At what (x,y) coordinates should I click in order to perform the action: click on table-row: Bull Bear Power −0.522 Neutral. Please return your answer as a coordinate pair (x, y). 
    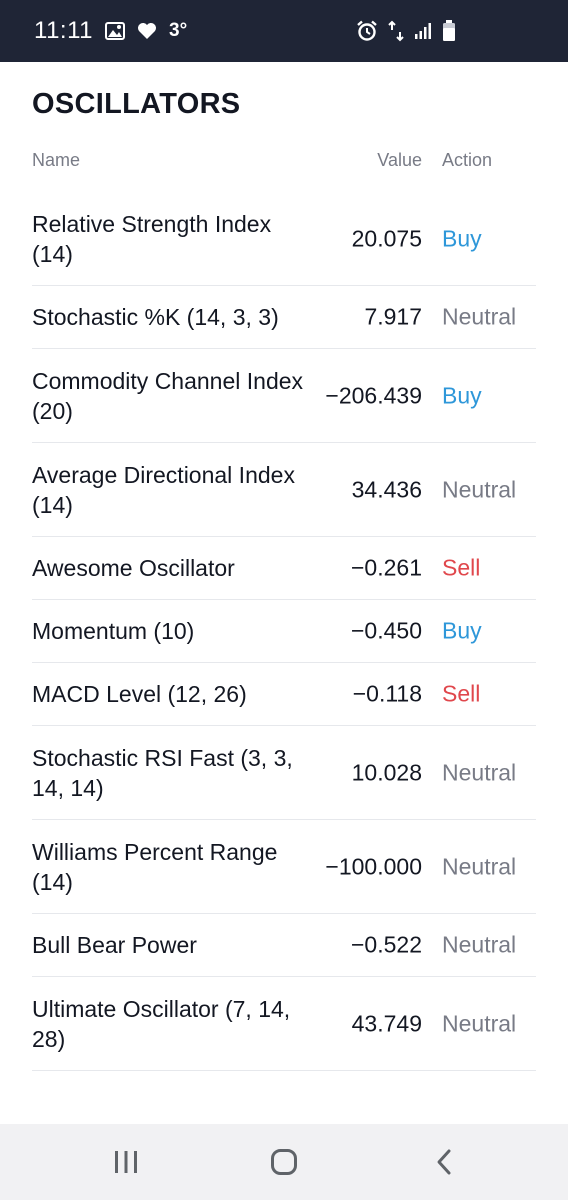
    Looking at the image, I should click on (284, 945).